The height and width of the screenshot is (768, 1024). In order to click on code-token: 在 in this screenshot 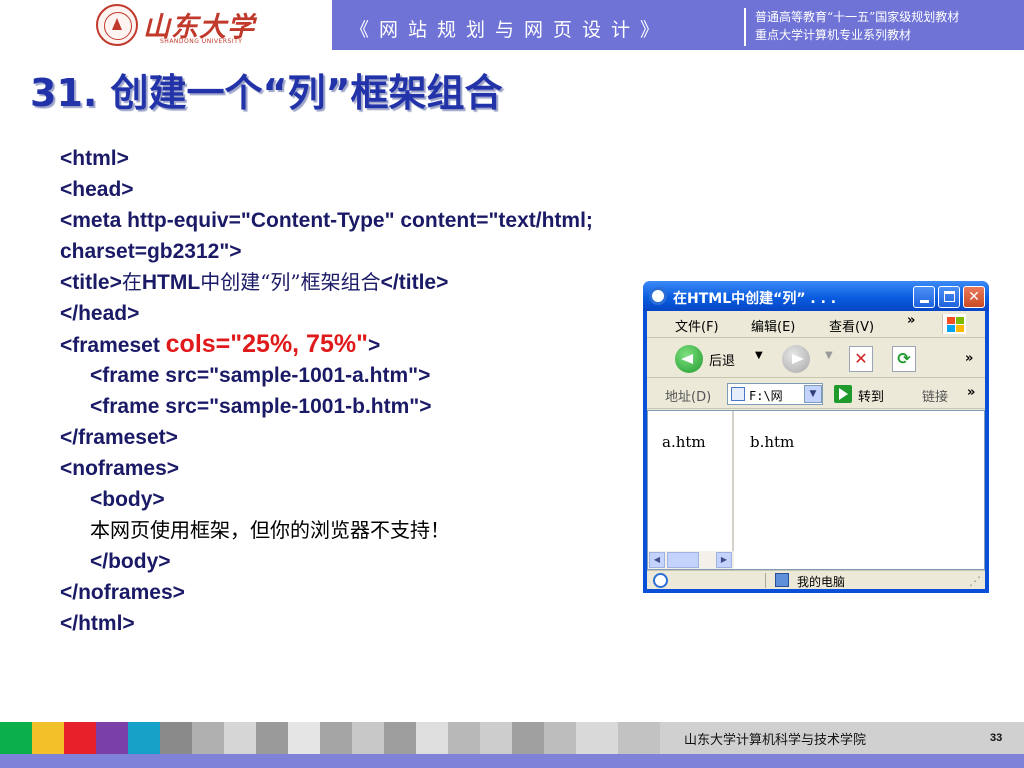, I will do `click(131, 282)`.